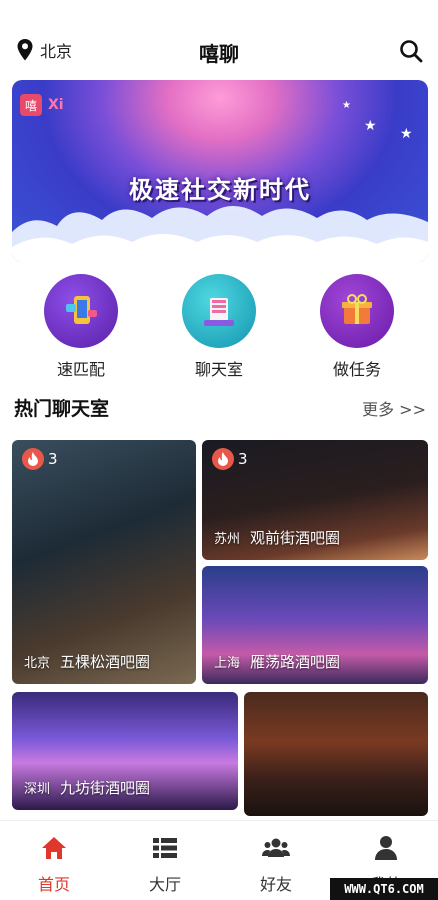 The width and height of the screenshot is (438, 900). I want to click on quick-entries: 速匹配 聊天室 做任务, so click(219, 329).